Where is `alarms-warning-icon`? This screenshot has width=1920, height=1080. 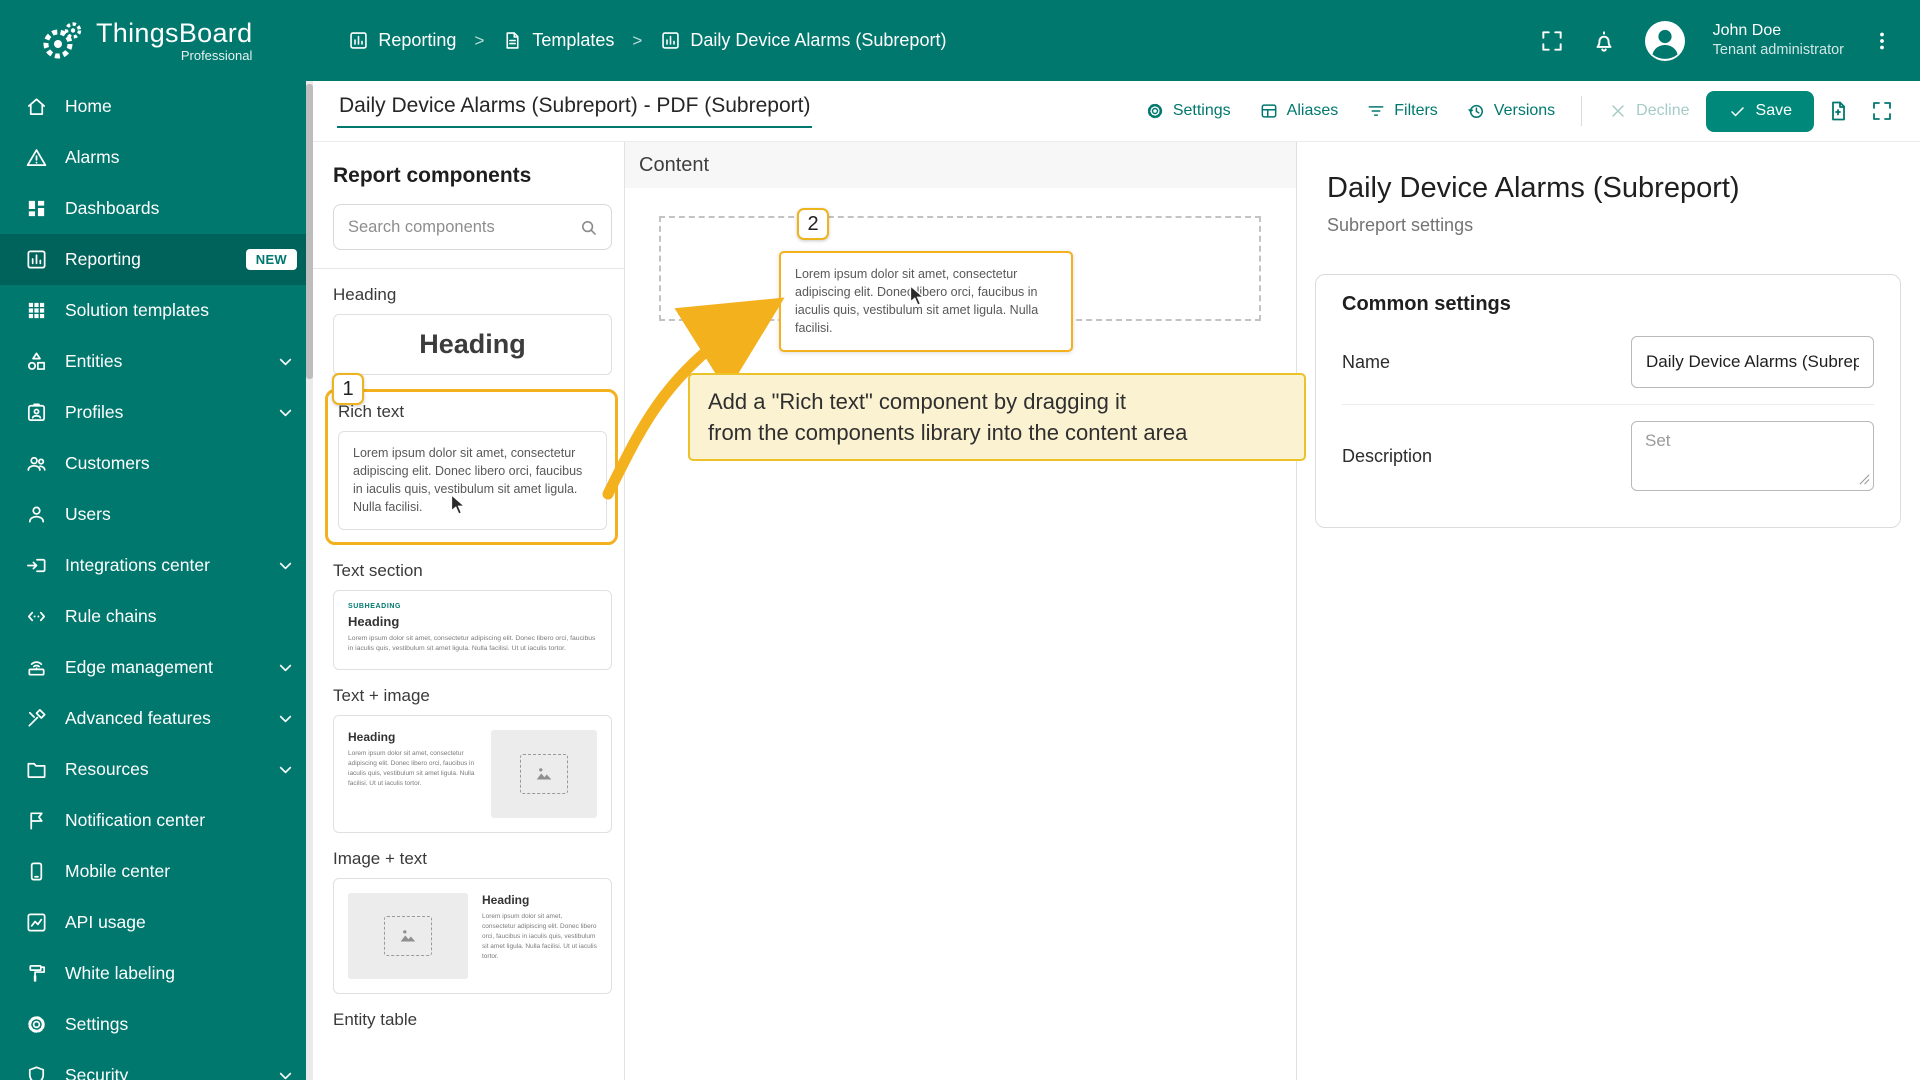
alarms-warning-icon is located at coordinates (36, 158).